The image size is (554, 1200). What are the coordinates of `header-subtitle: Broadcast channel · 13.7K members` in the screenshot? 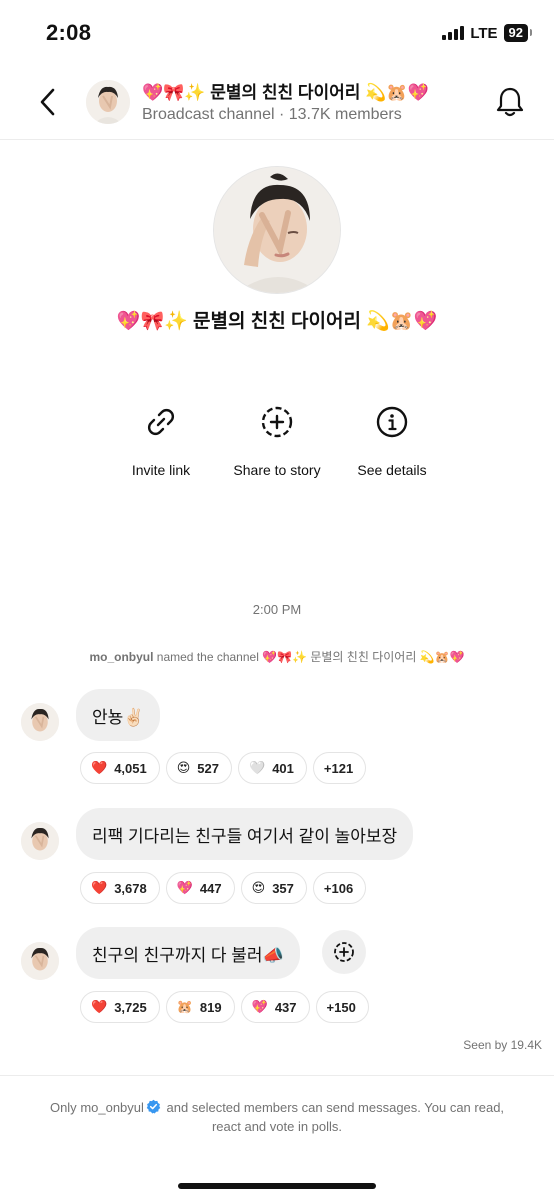 It's located at (272, 114).